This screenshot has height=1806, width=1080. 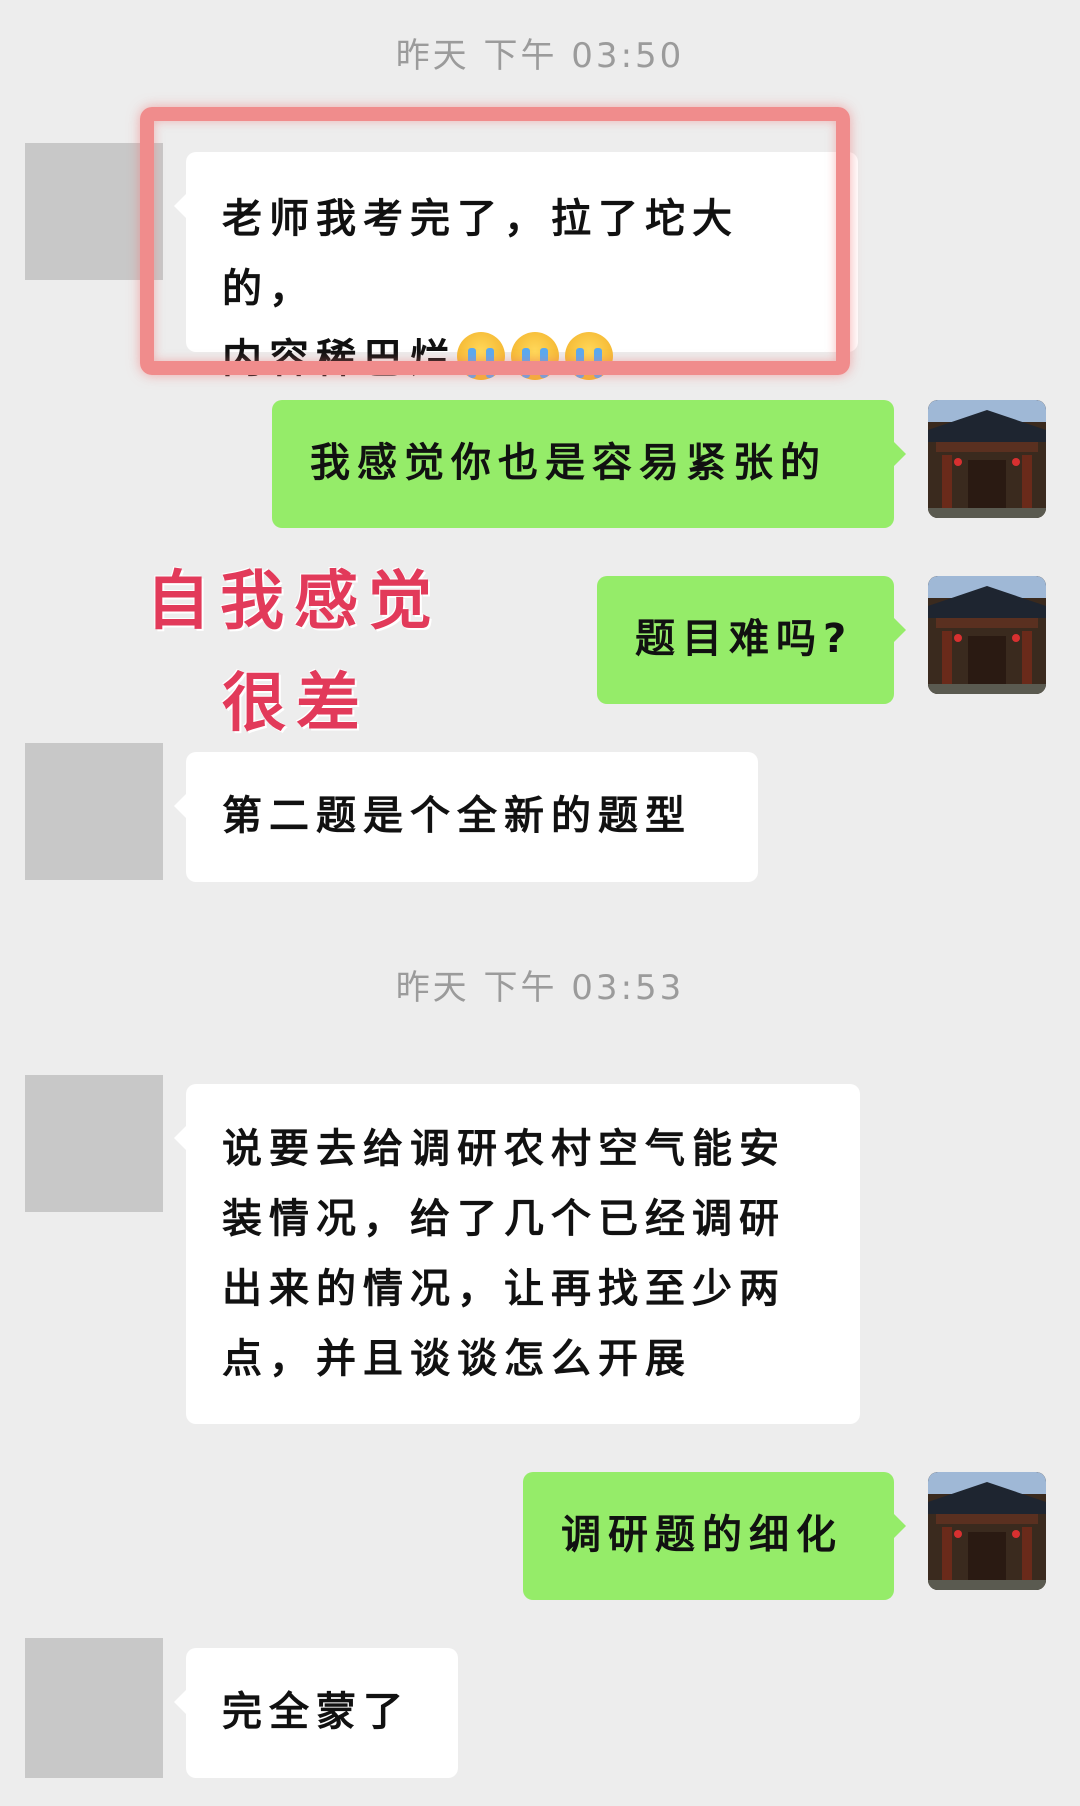 I want to click on message-text: 题目难吗?, so click(x=744, y=639).